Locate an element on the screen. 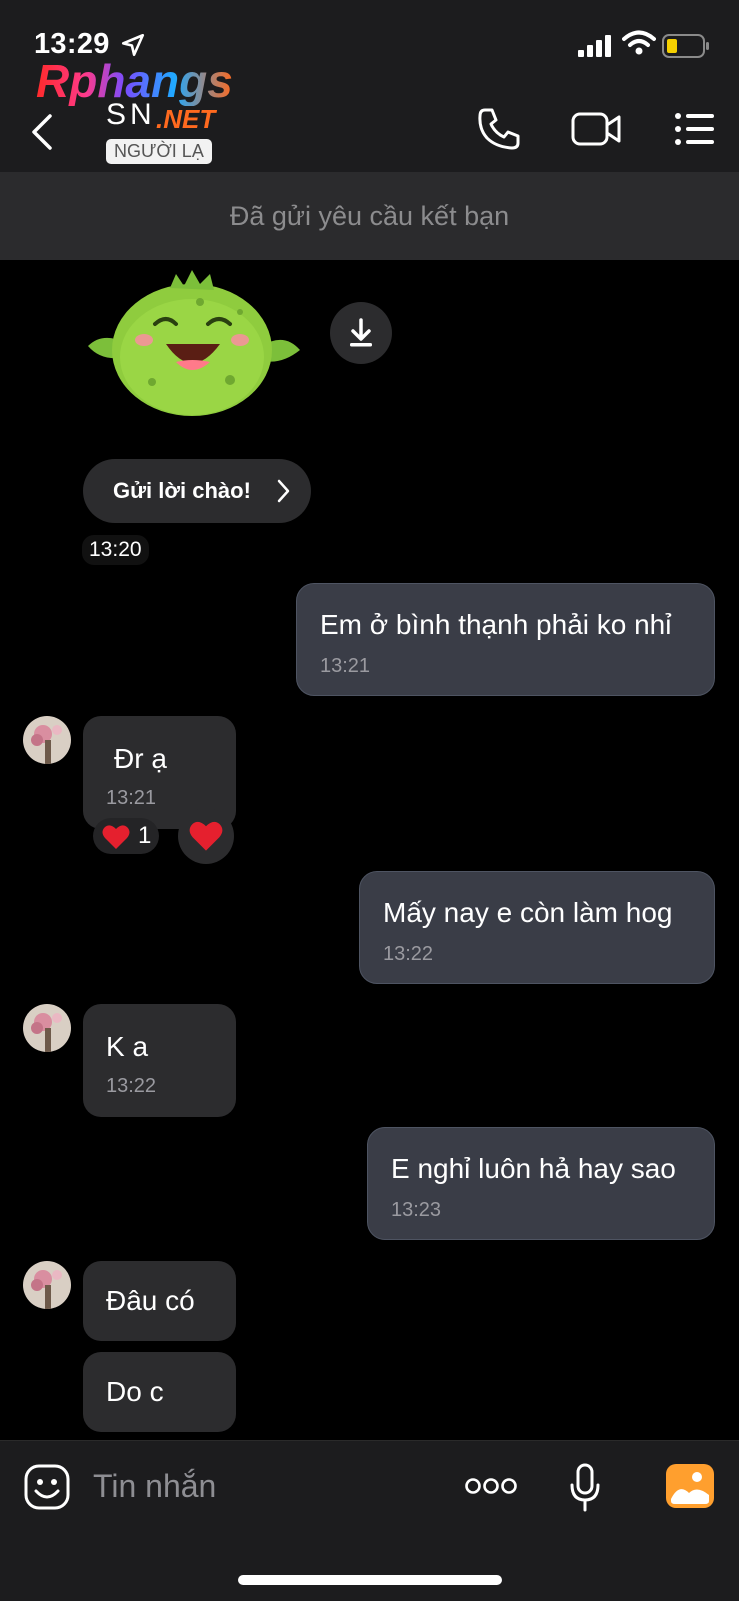 The height and width of the screenshot is (1601, 739). menu-list-icon is located at coordinates (695, 129).